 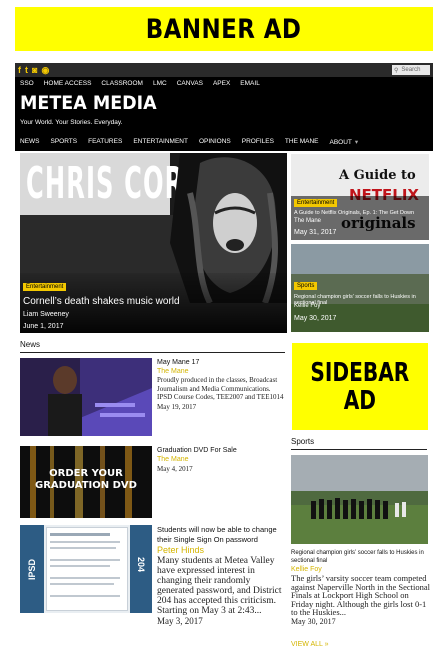 What do you see at coordinates (359, 499) in the screenshot?
I see `sports-thumbnail` at bounding box center [359, 499].